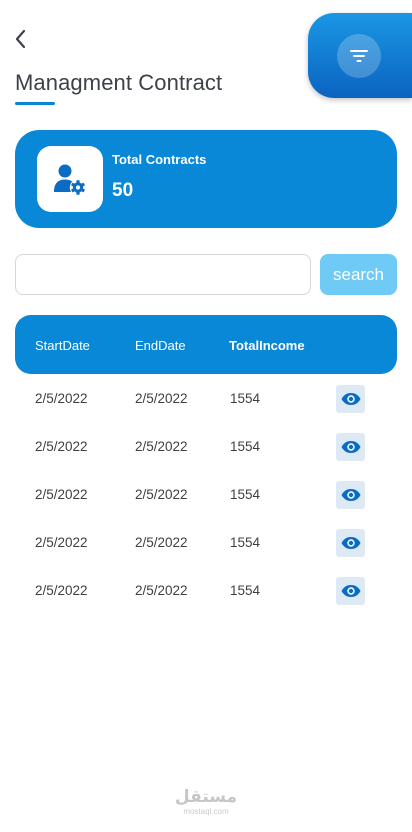 This screenshot has height=832, width=412. I want to click on user-gear-icon, so click(69, 179).